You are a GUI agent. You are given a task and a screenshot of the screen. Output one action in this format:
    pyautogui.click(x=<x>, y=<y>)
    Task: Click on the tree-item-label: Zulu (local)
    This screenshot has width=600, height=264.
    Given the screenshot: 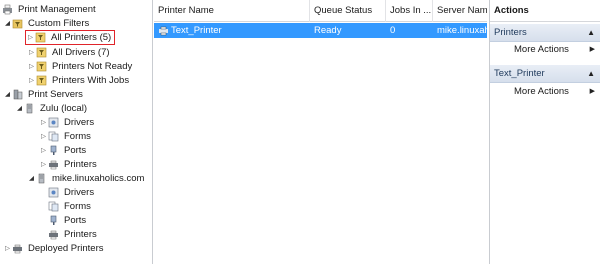 What is the action you would take?
    pyautogui.click(x=63, y=108)
    